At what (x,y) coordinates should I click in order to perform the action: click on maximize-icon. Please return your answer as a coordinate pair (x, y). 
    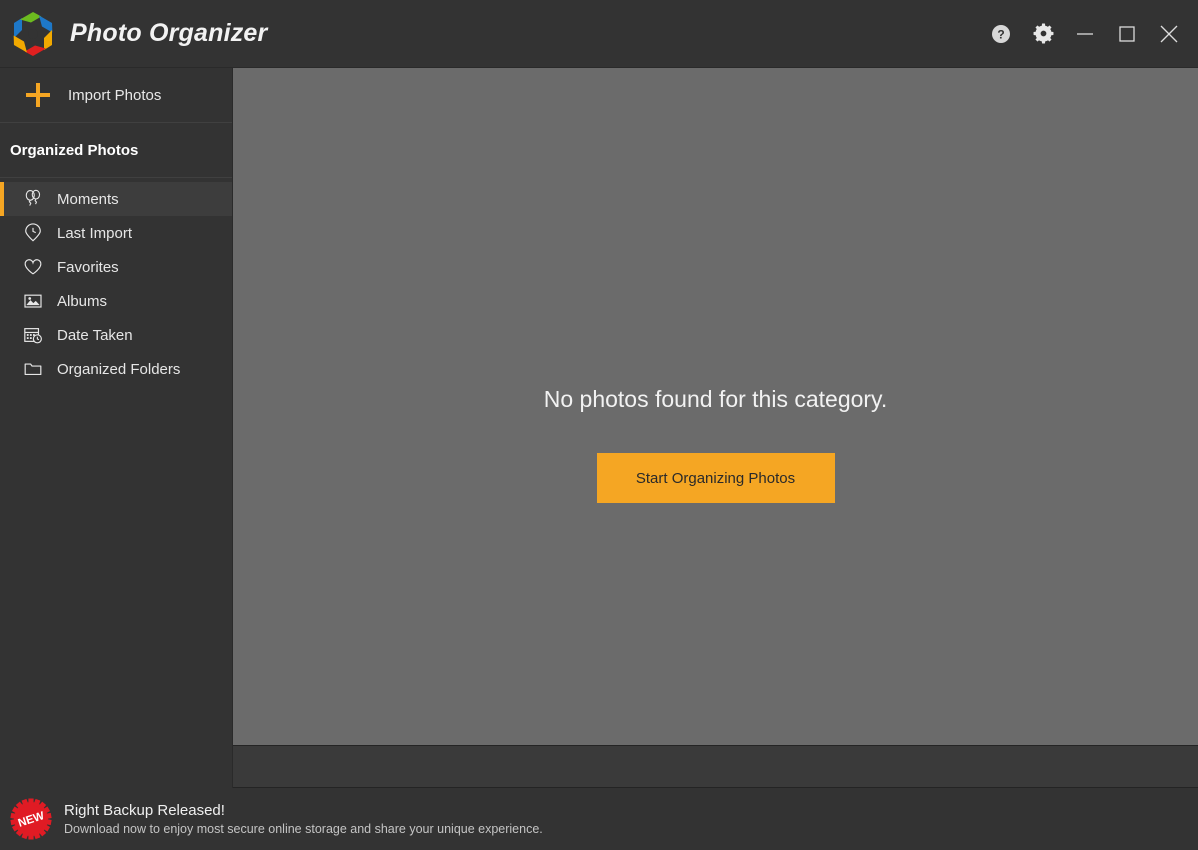
    Looking at the image, I should click on (1127, 33).